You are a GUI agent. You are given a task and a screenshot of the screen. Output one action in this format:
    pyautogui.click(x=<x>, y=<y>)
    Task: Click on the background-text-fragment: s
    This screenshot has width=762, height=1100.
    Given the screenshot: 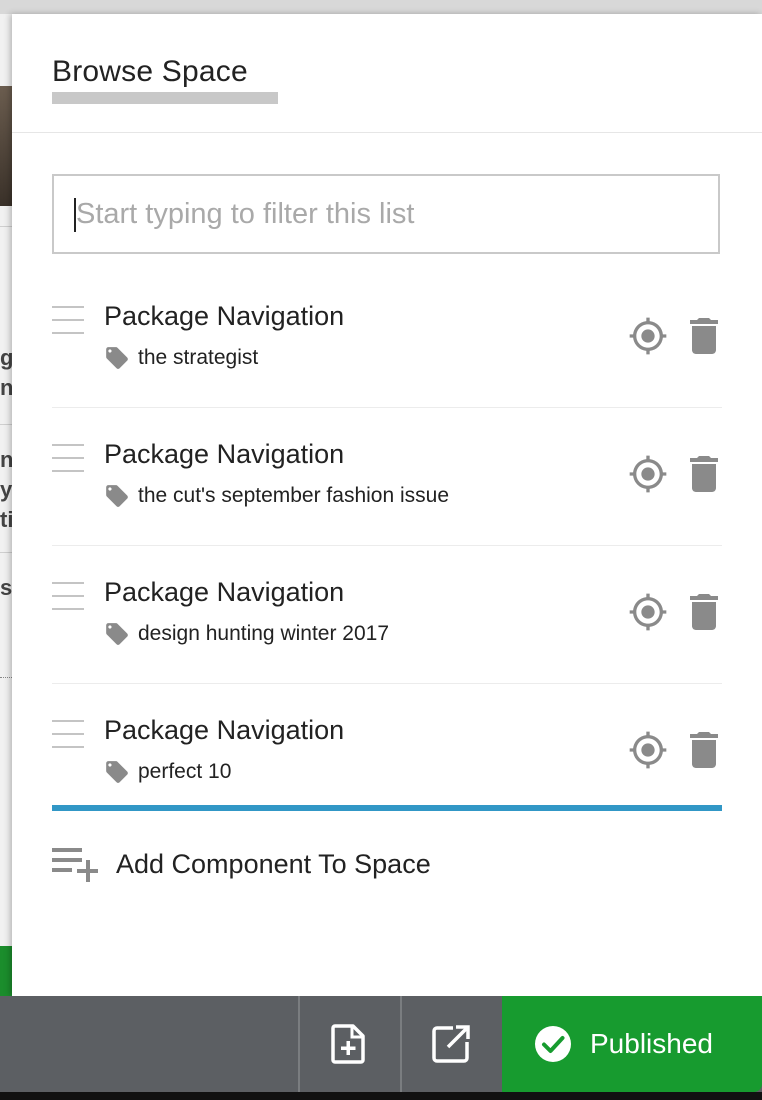 What is the action you would take?
    pyautogui.click(x=6, y=588)
    